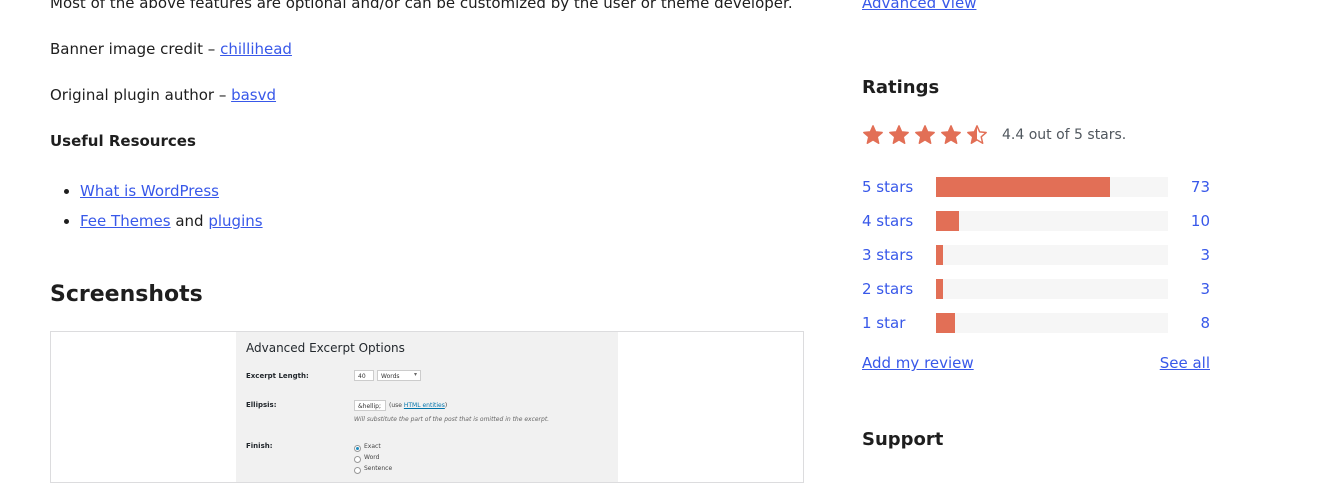 This screenshot has height=483, width=1332. I want to click on rating-label-4-stars: 4 stars, so click(887, 221).